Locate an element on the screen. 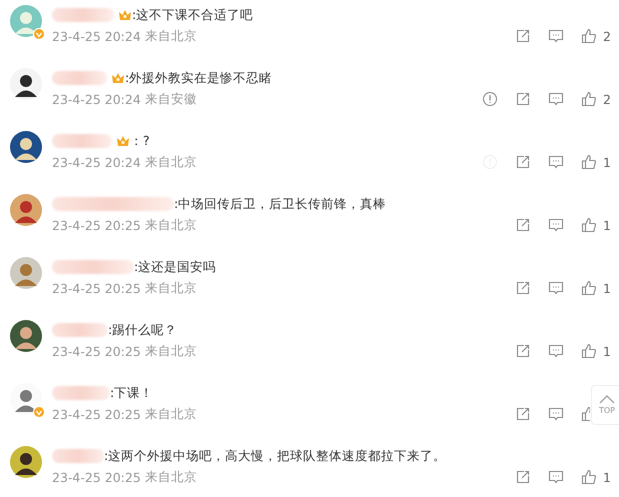 Image resolution: width=619 pixels, height=497 pixels. comment-text: :外援外教实在是惨不忍睹 is located at coordinates (198, 78).